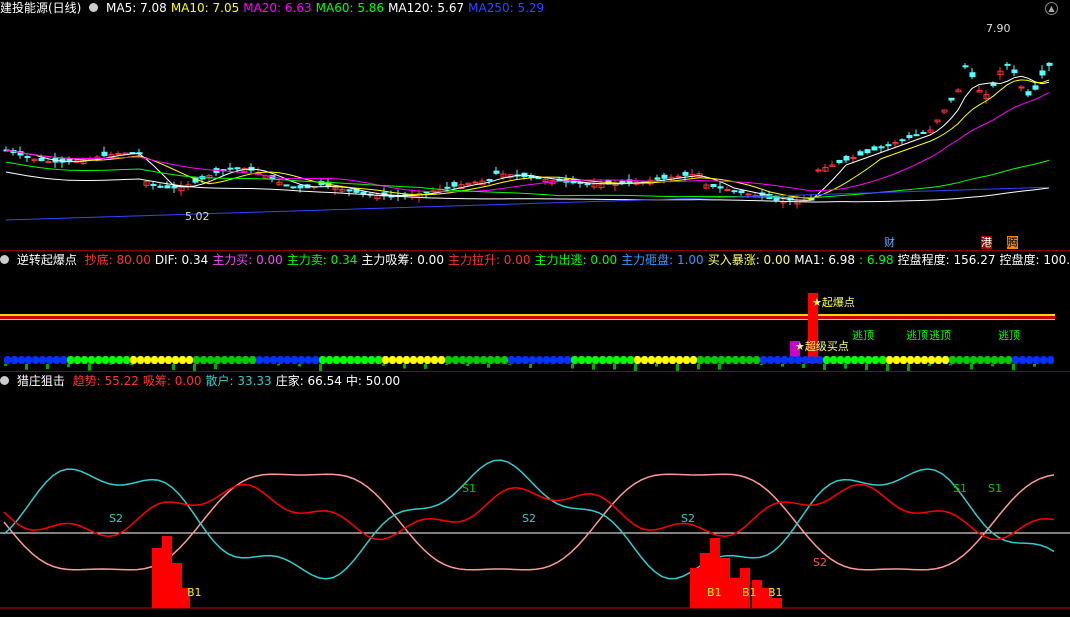  What do you see at coordinates (197, 216) in the screenshot?
I see `low-price-label: 5.02` at bounding box center [197, 216].